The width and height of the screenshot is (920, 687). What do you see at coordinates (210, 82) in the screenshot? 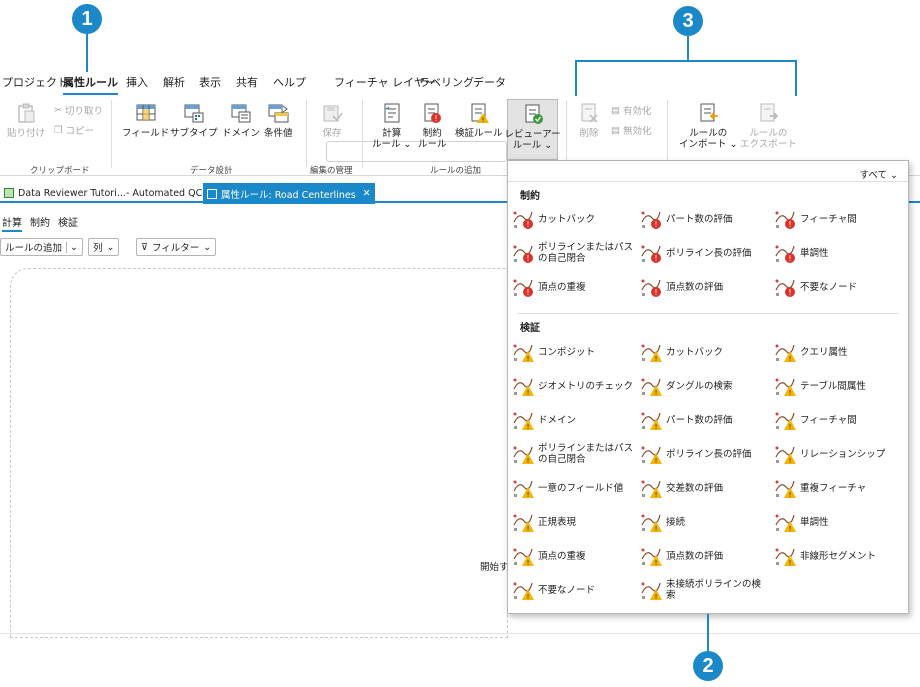
I see `menu-view: 表示` at bounding box center [210, 82].